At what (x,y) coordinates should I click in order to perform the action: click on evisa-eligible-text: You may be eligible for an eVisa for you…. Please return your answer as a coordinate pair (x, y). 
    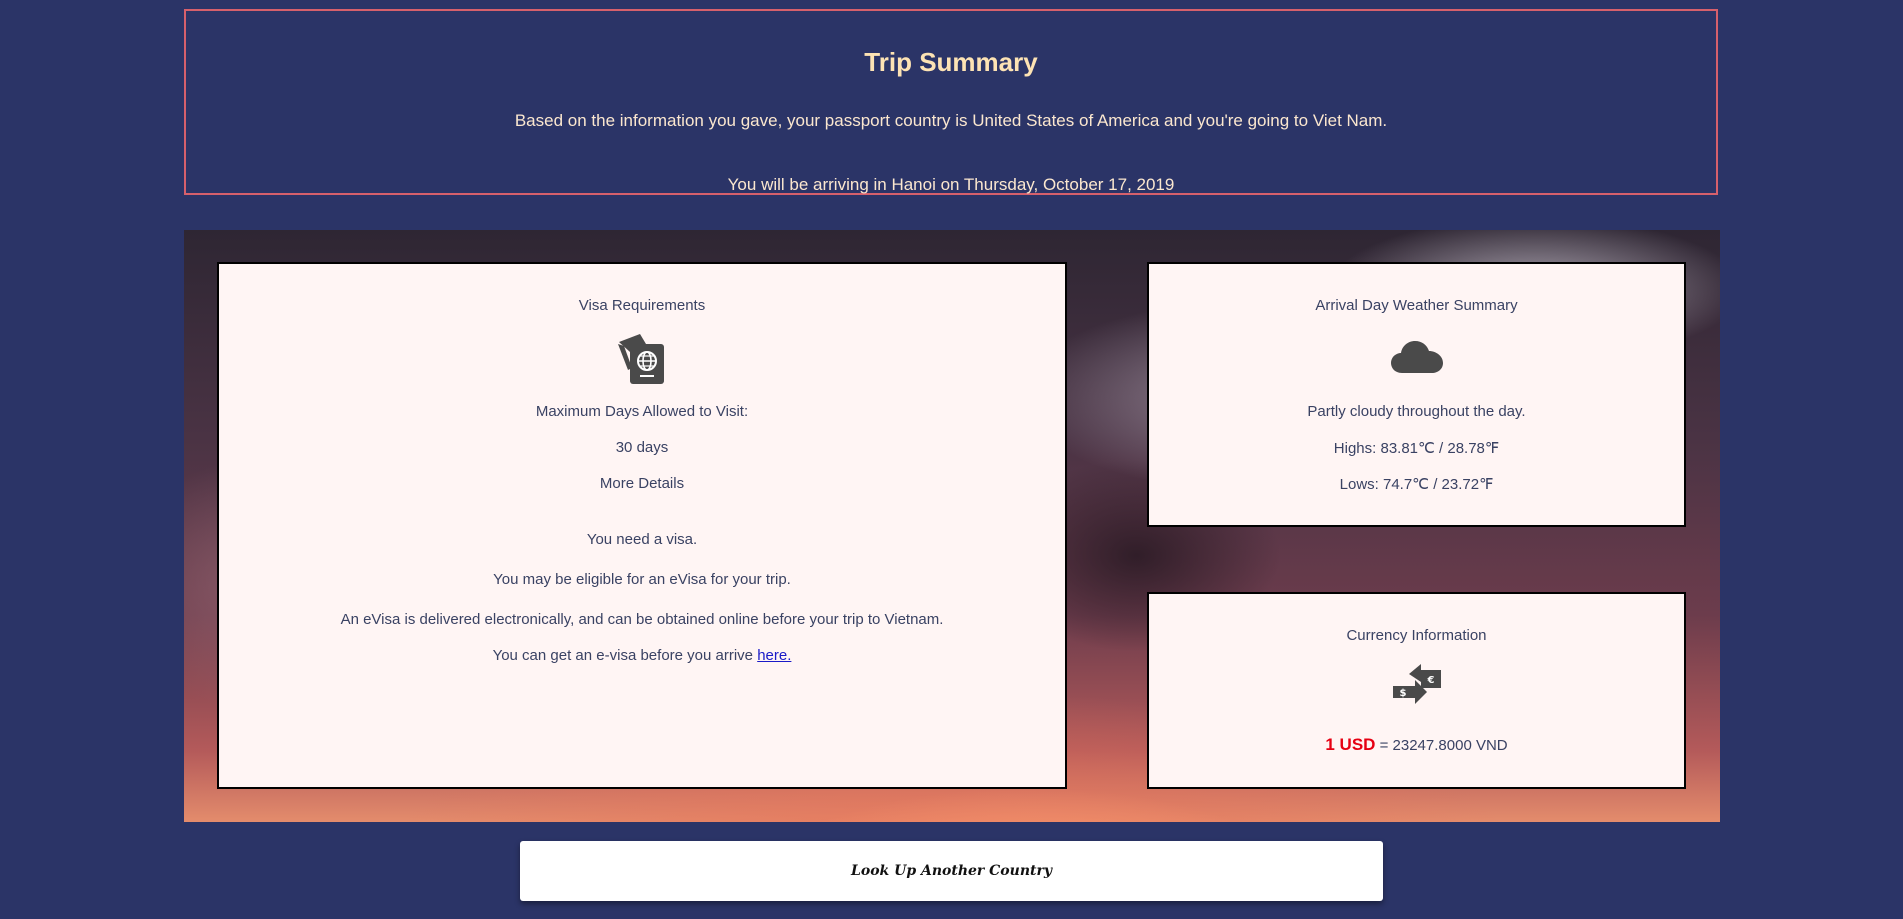
    Looking at the image, I should click on (642, 579).